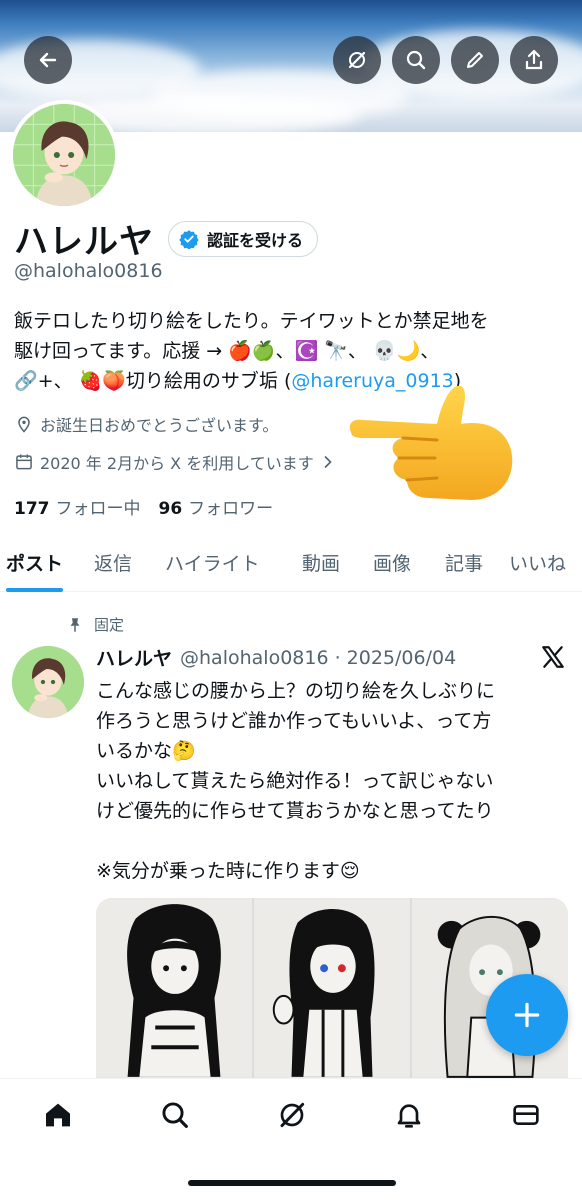 This screenshot has width=582, height=1200. I want to click on followers-count: 96, so click(170, 509).